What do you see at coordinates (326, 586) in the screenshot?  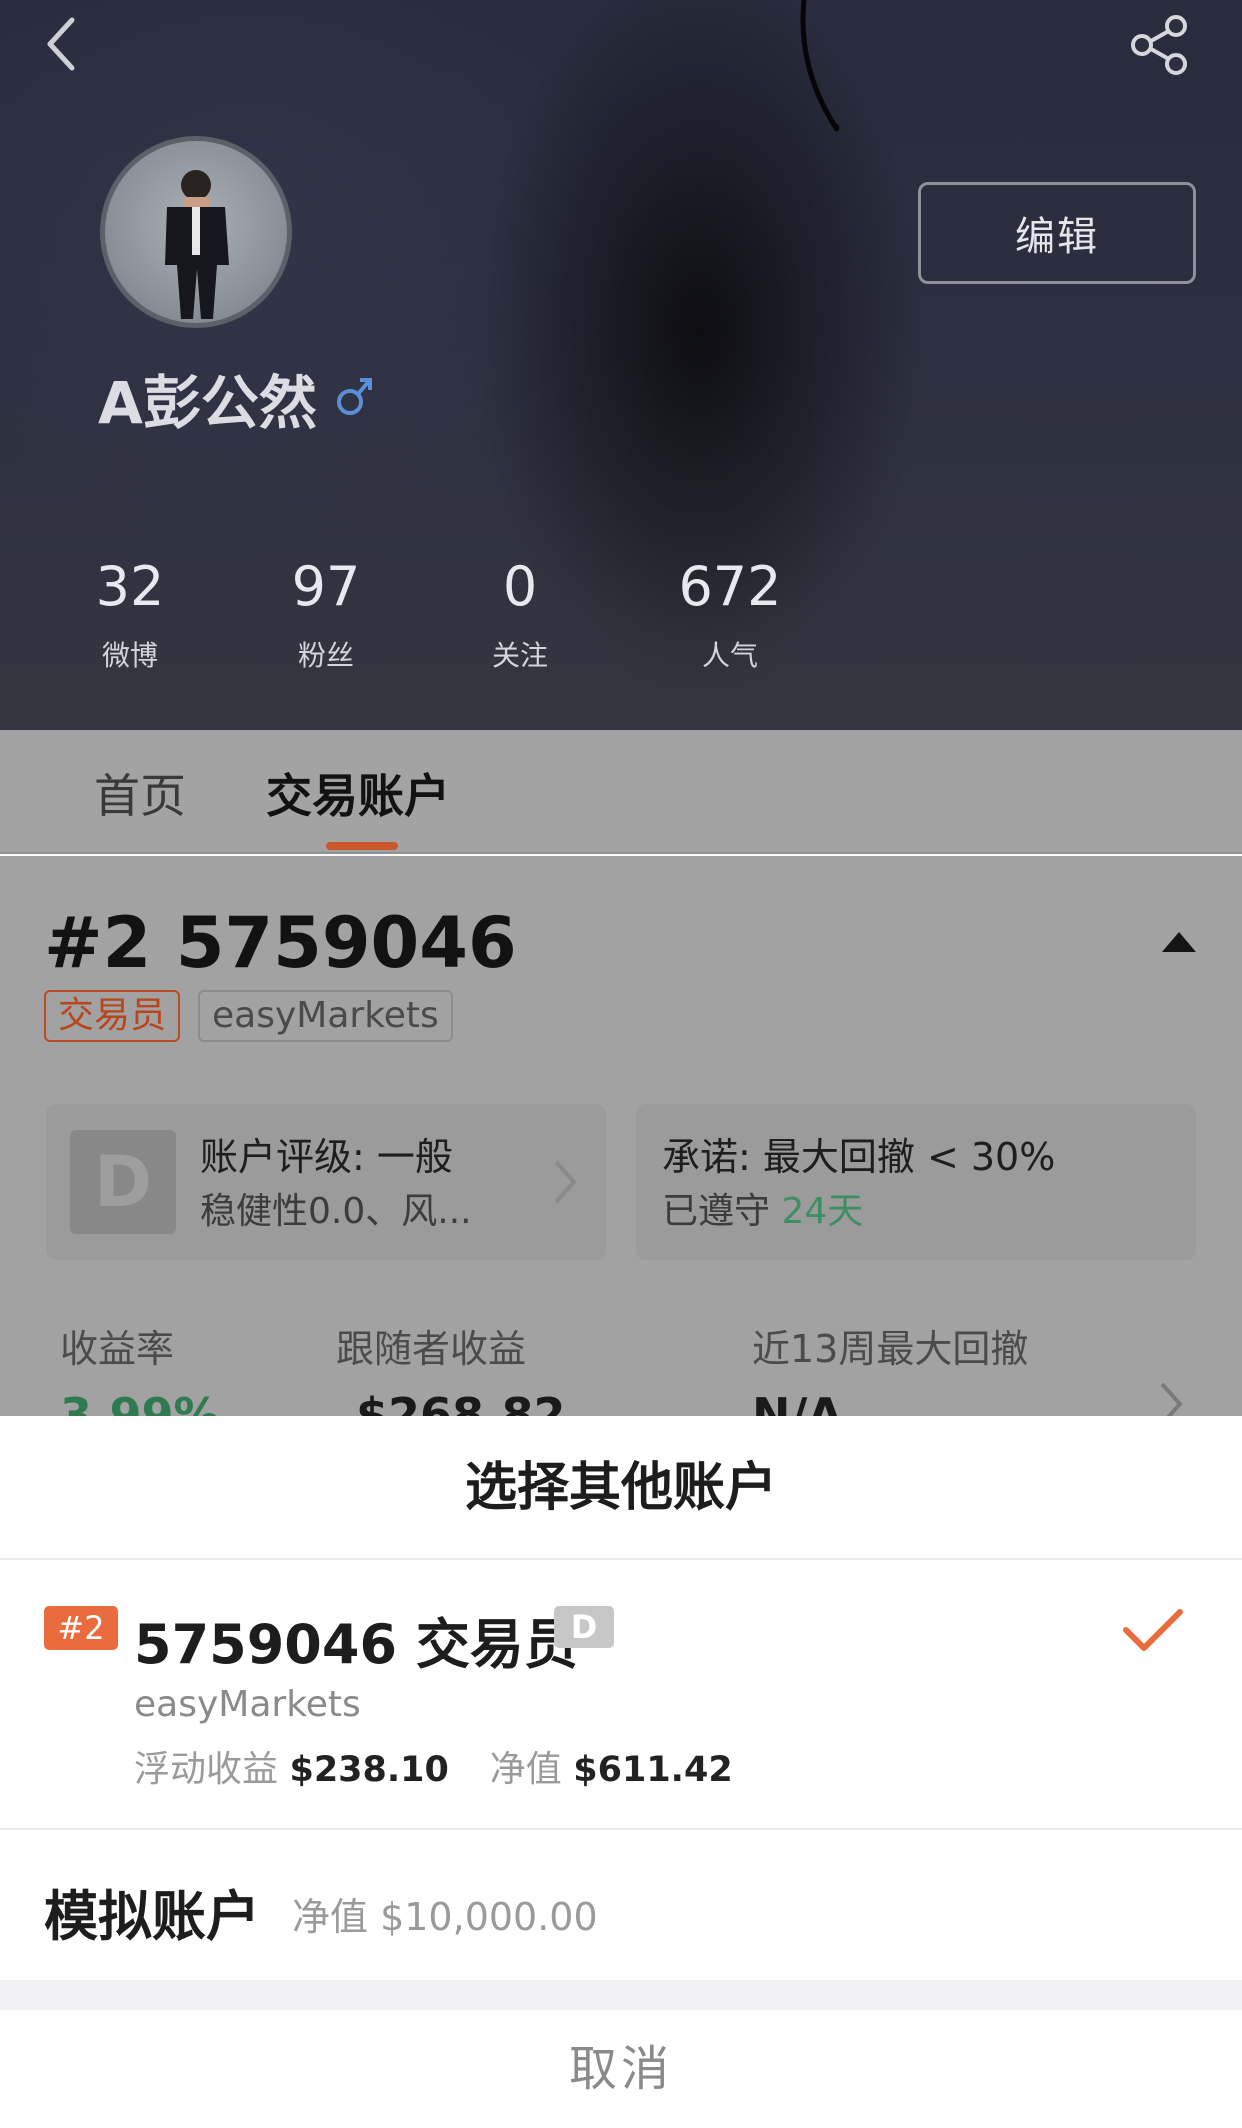 I see `stat-value: 97` at bounding box center [326, 586].